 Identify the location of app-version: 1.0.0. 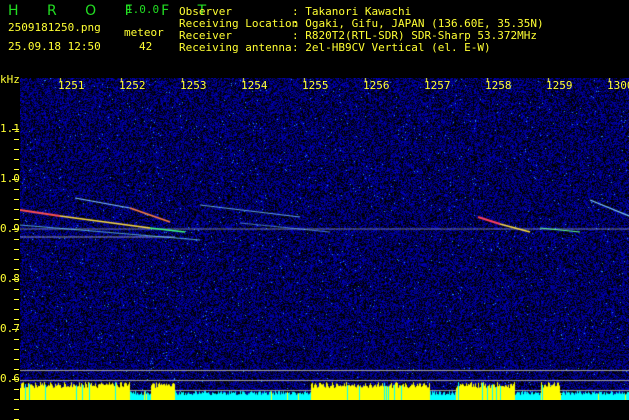
(143, 9).